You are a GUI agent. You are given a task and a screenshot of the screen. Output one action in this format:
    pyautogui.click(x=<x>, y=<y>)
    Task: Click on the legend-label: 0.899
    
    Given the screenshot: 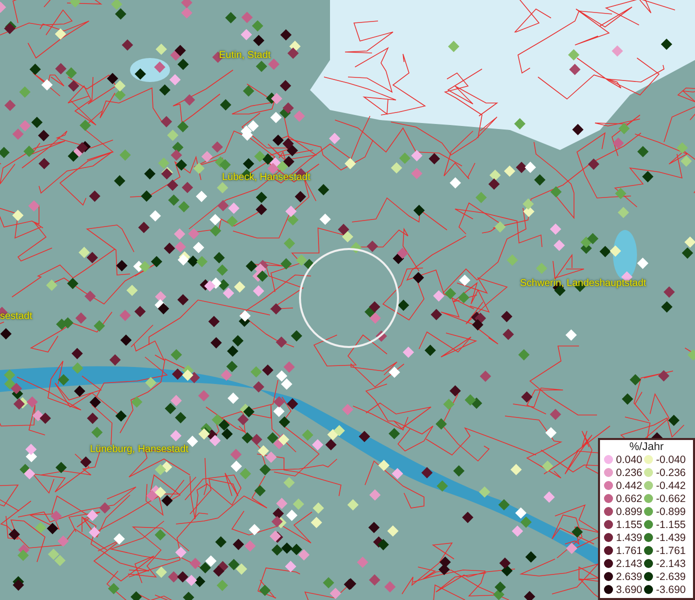 What is the action you would take?
    pyautogui.click(x=629, y=512)
    